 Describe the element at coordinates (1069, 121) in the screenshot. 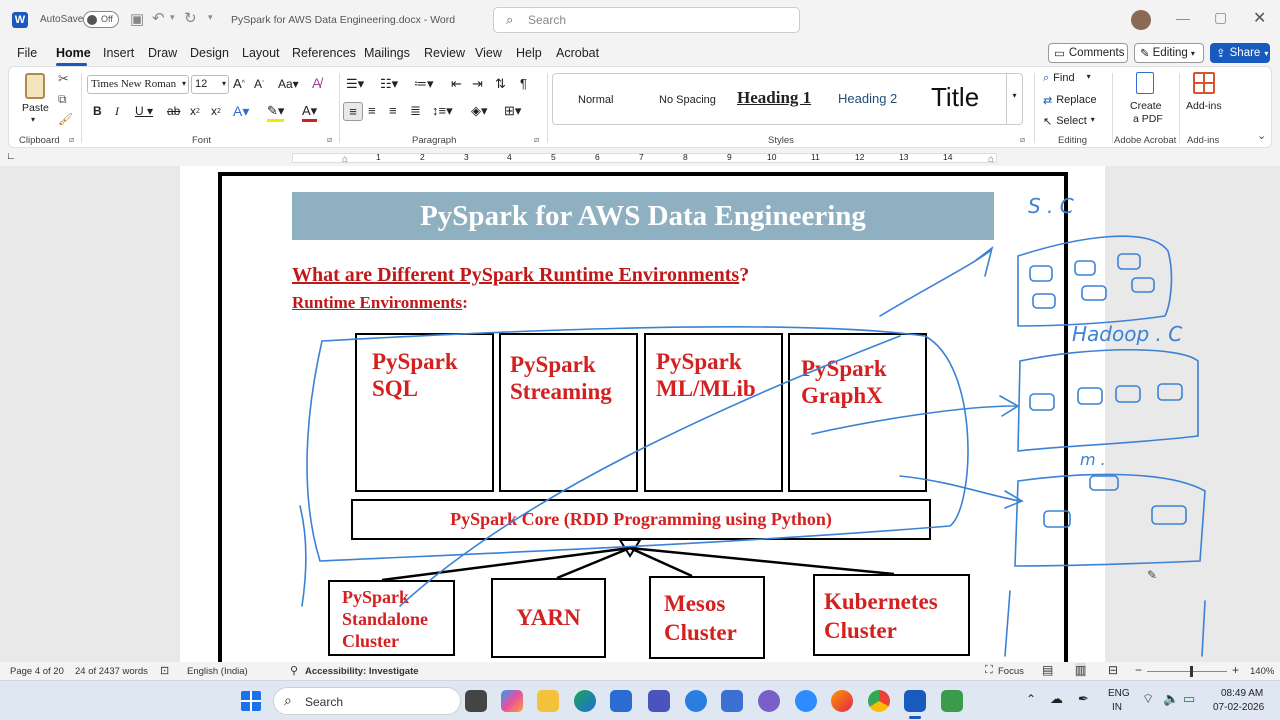

I see `select-button: ↖ Select ▾` at that location.